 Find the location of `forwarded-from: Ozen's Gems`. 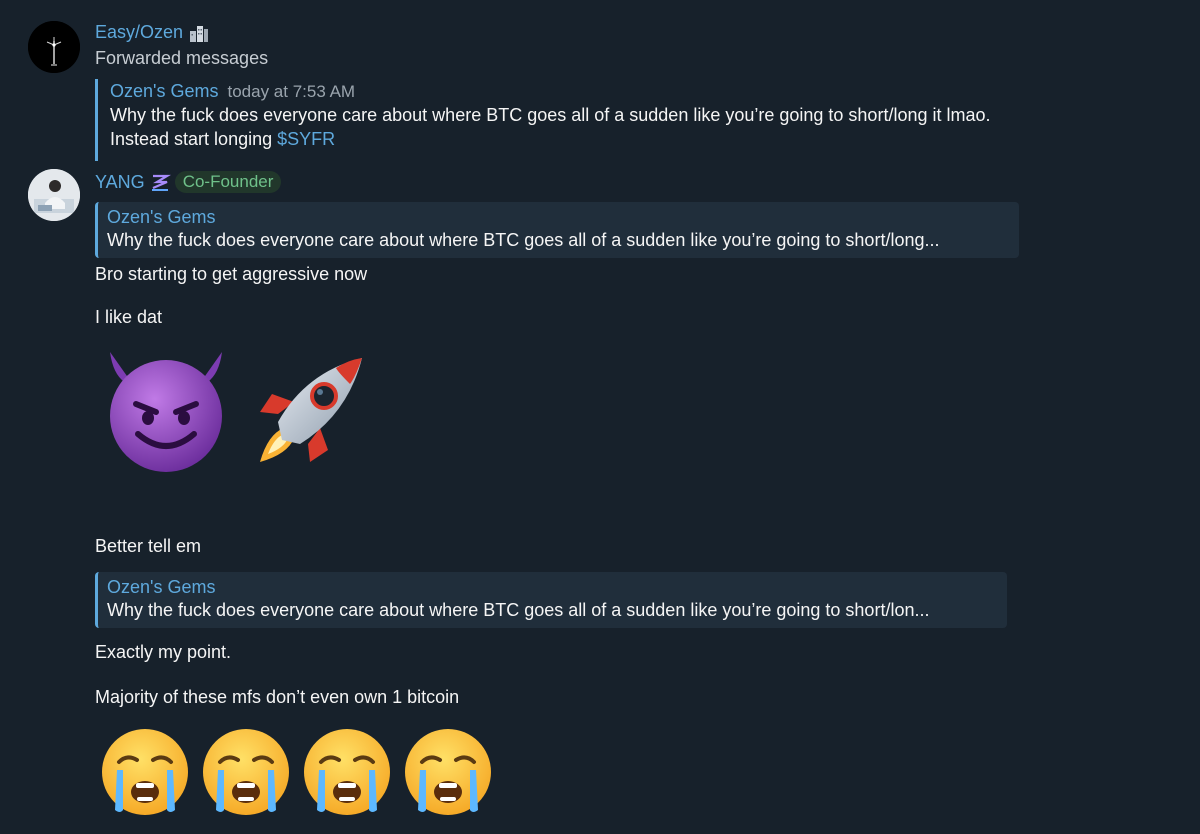

forwarded-from: Ozen's Gems is located at coordinates (164, 91).